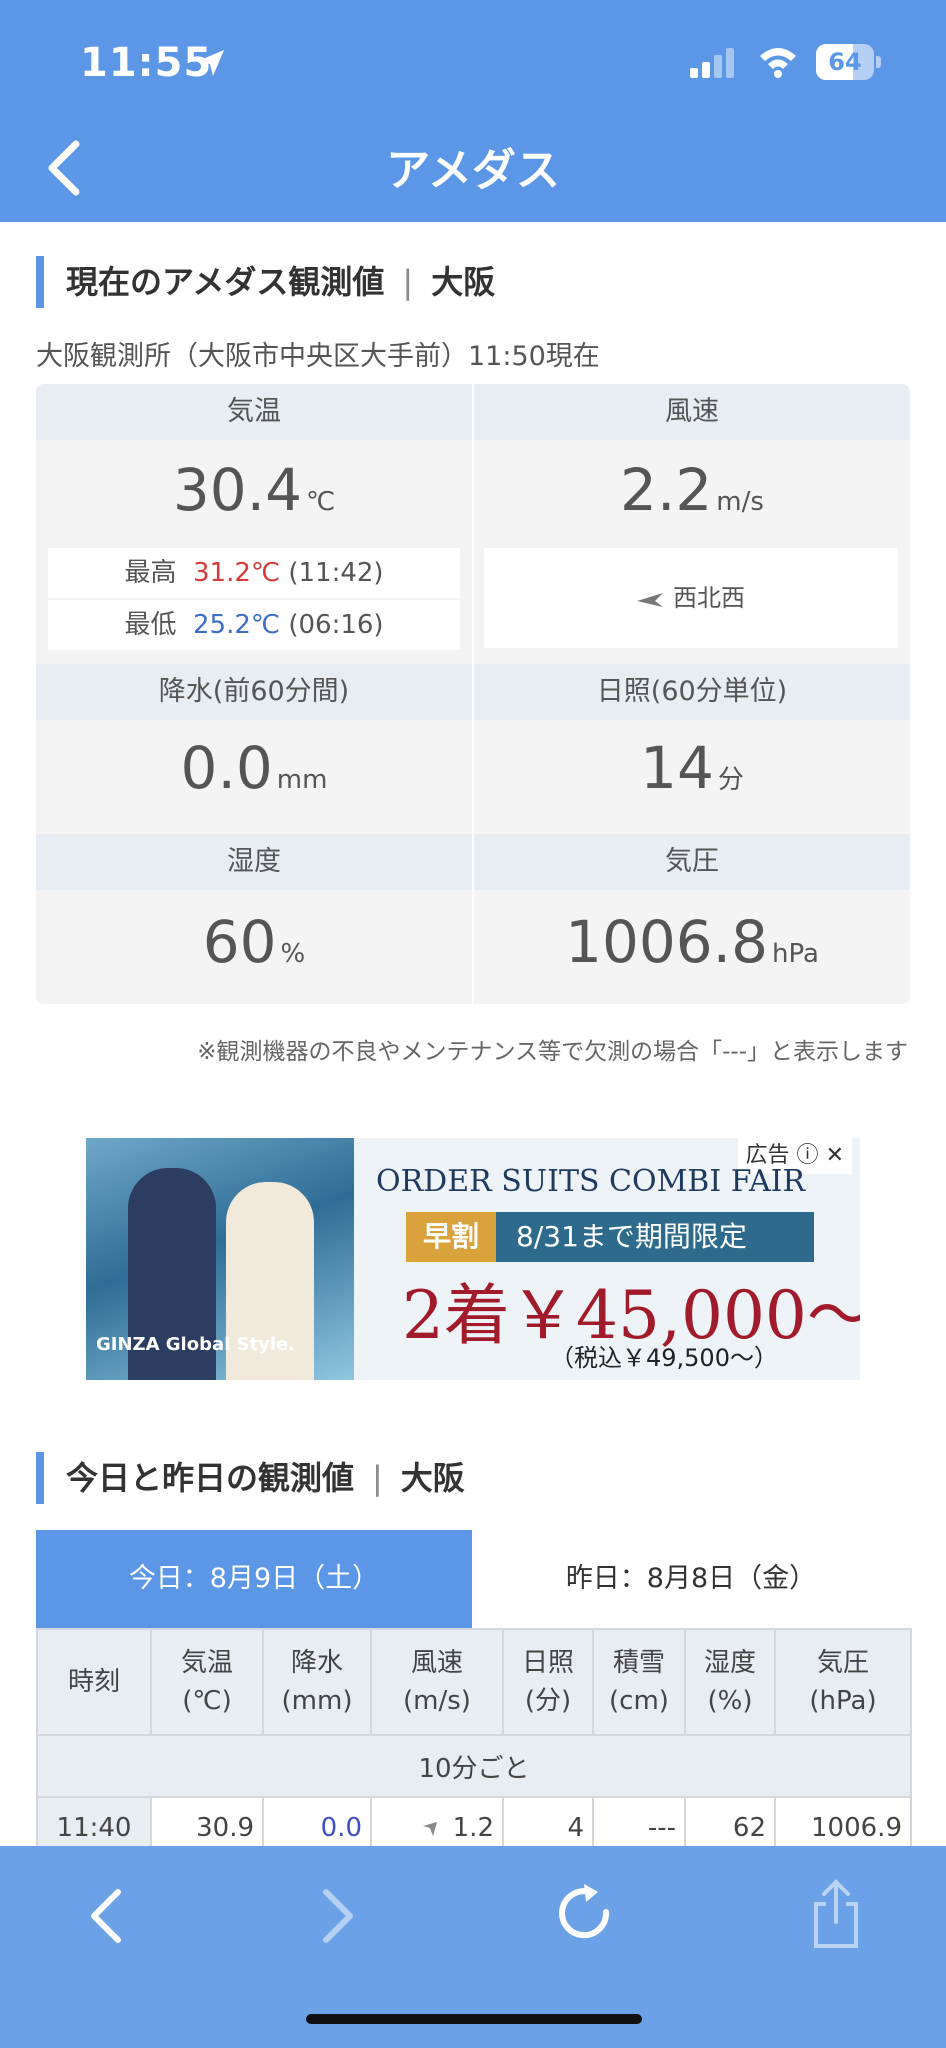  What do you see at coordinates (473, 1828) in the screenshot?
I see `cell-wind-value: 1.2` at bounding box center [473, 1828].